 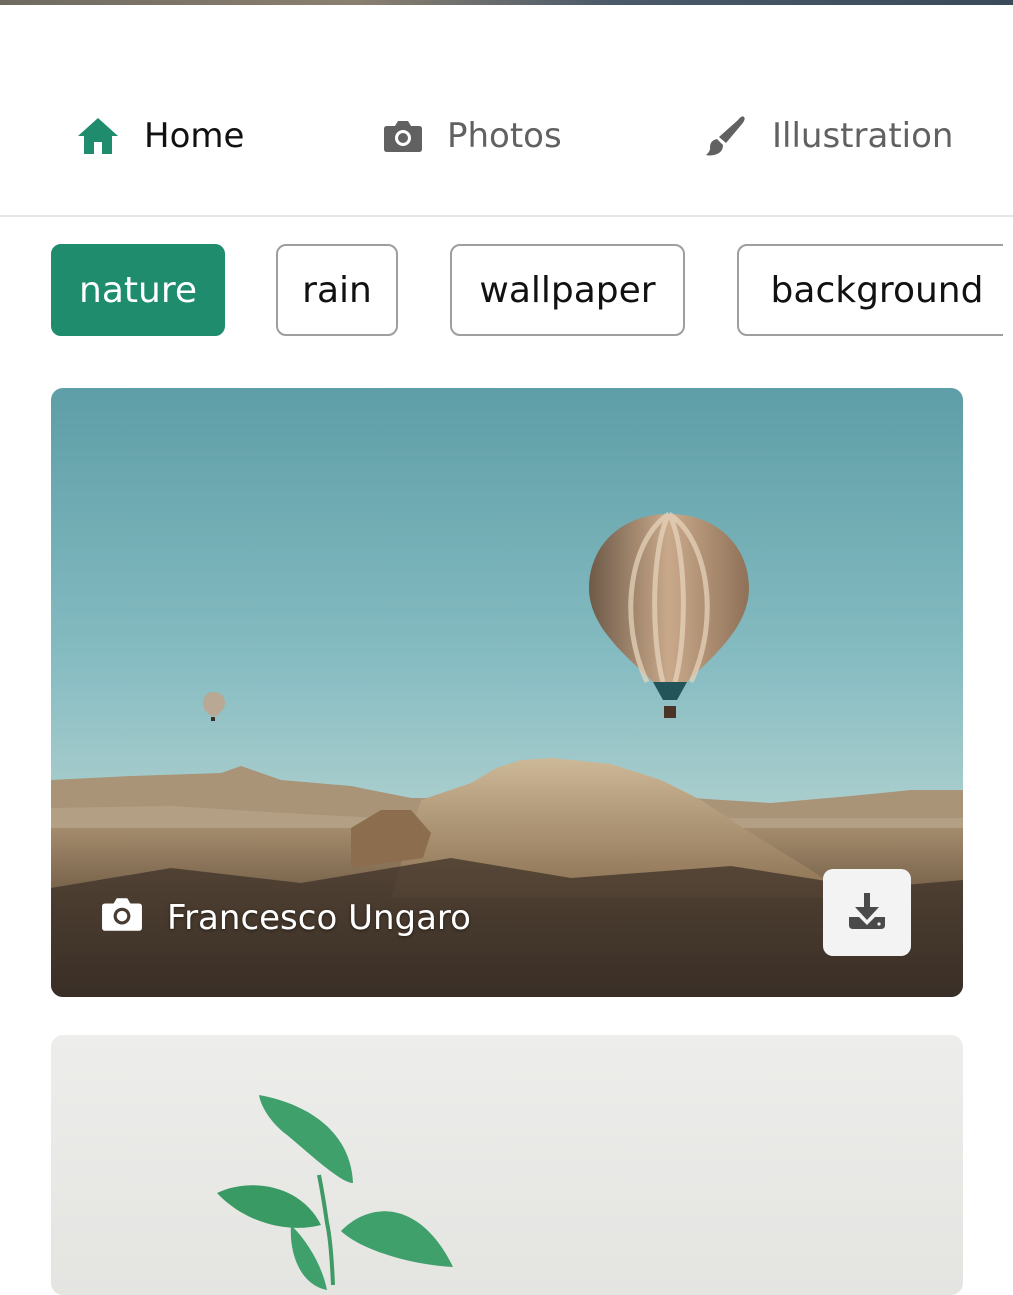 I want to click on photo-author: Francesco Ungaro, so click(x=319, y=918).